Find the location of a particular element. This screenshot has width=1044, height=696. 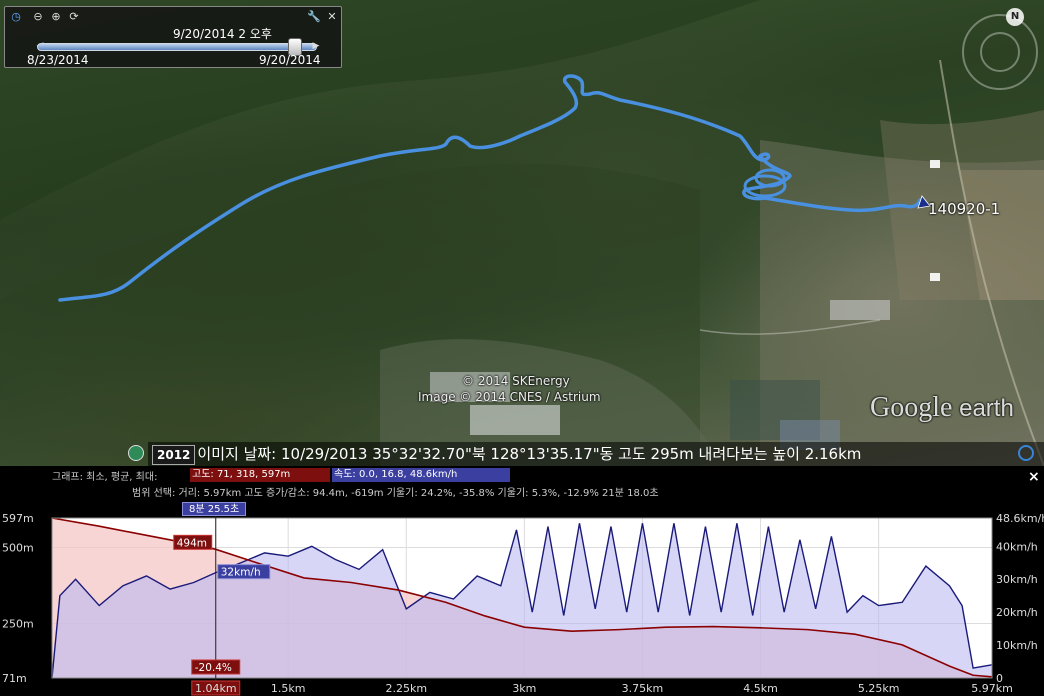

y-left-tick-label: 597m is located at coordinates (18, 518).